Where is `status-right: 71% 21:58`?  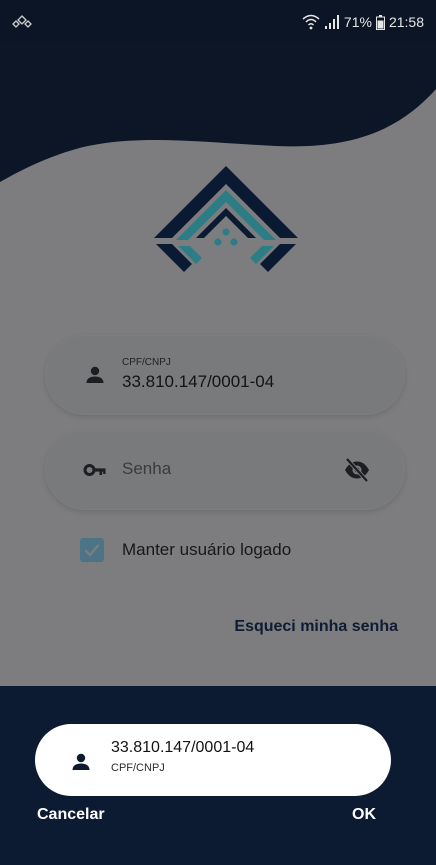
status-right: 71% 21:58 is located at coordinates (363, 22).